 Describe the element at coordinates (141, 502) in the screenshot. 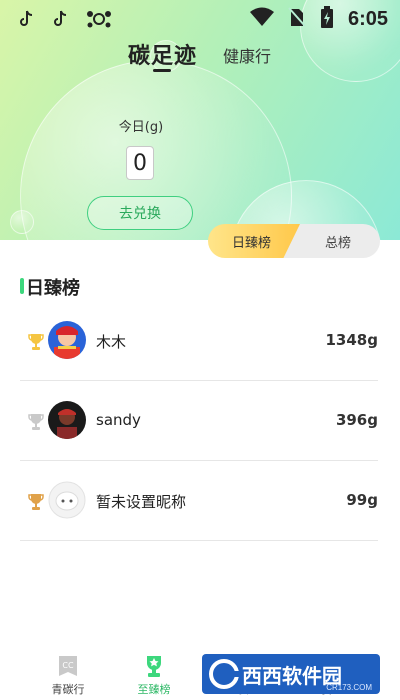

I see `user-name: 暂未设置昵称` at that location.